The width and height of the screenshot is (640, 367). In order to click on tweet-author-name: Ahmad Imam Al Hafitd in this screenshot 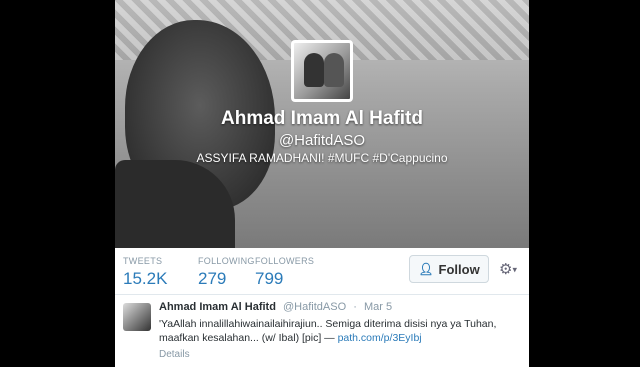, I will do `click(217, 307)`.